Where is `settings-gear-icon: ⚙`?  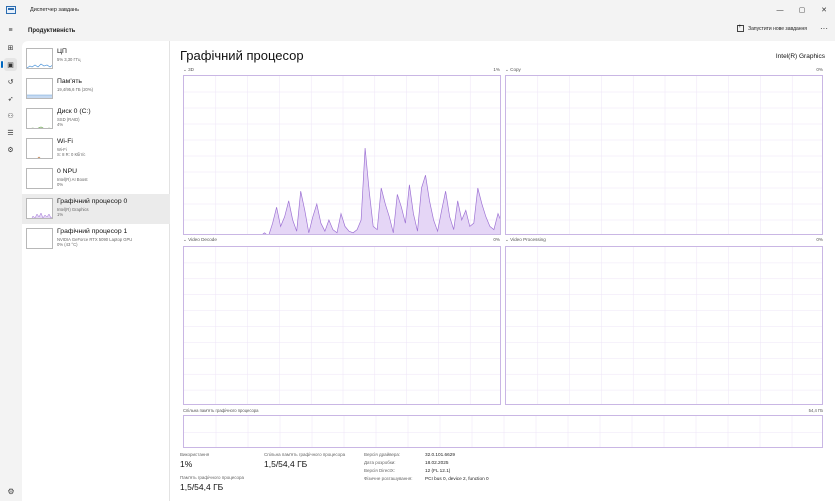
settings-gear-icon: ⚙ is located at coordinates (11, 491).